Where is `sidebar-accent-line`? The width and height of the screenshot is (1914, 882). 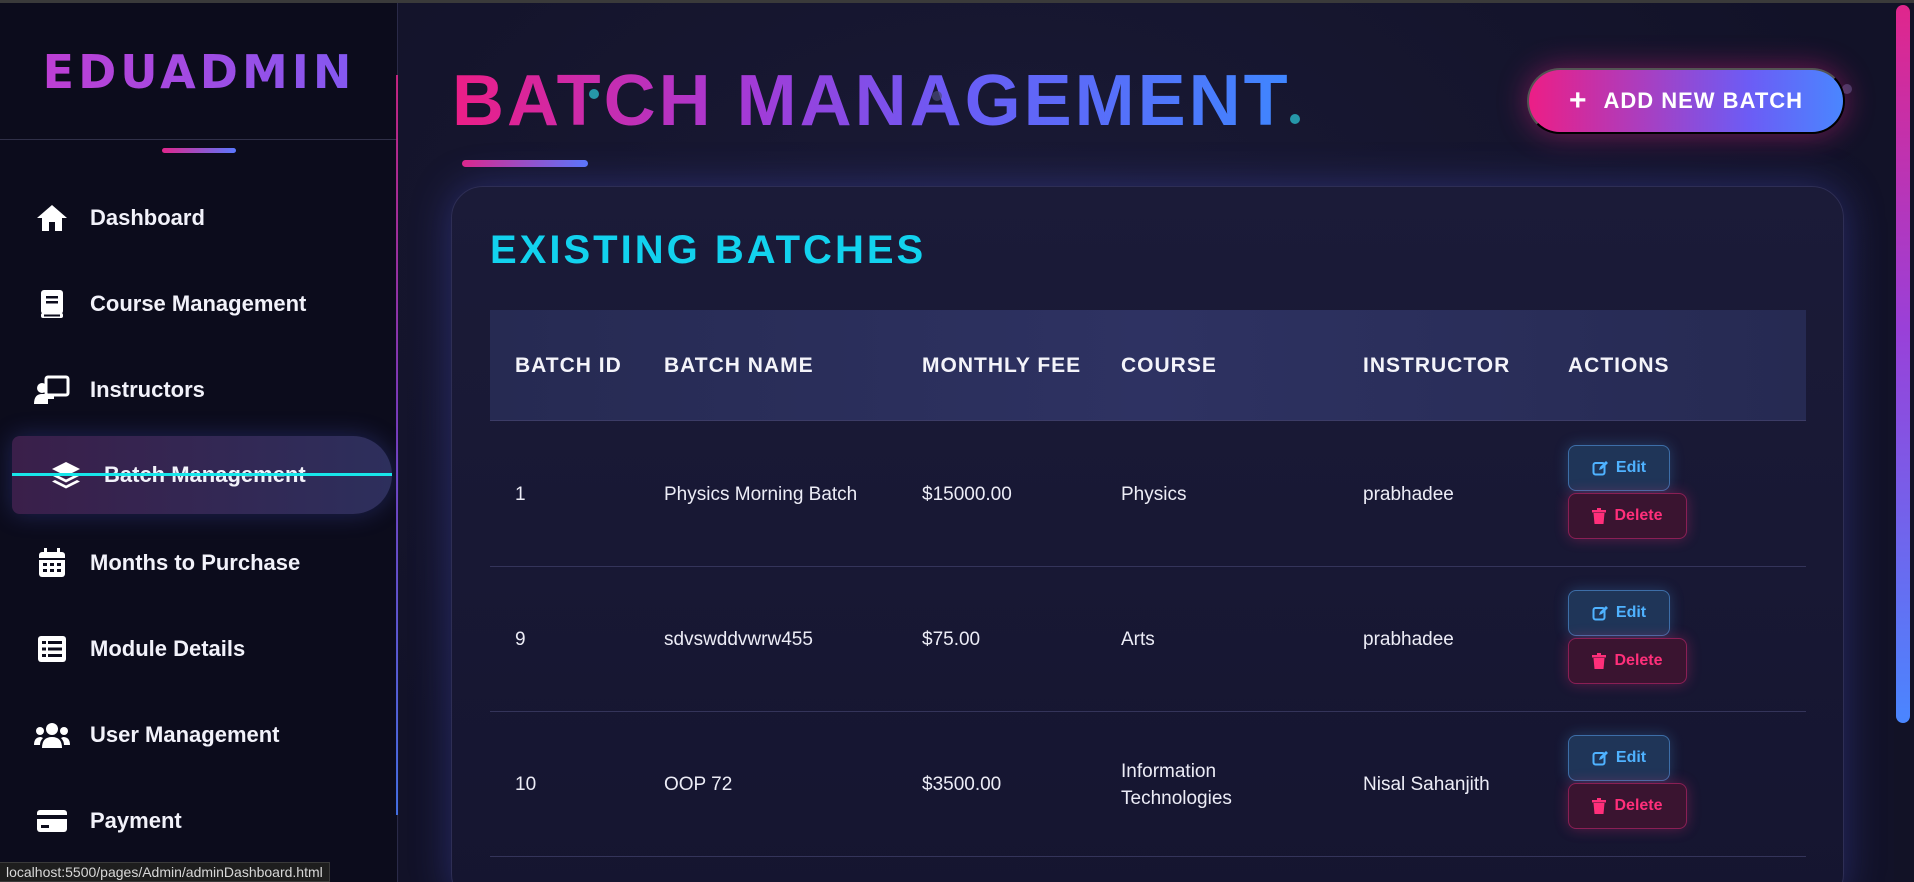 sidebar-accent-line is located at coordinates (397, 445).